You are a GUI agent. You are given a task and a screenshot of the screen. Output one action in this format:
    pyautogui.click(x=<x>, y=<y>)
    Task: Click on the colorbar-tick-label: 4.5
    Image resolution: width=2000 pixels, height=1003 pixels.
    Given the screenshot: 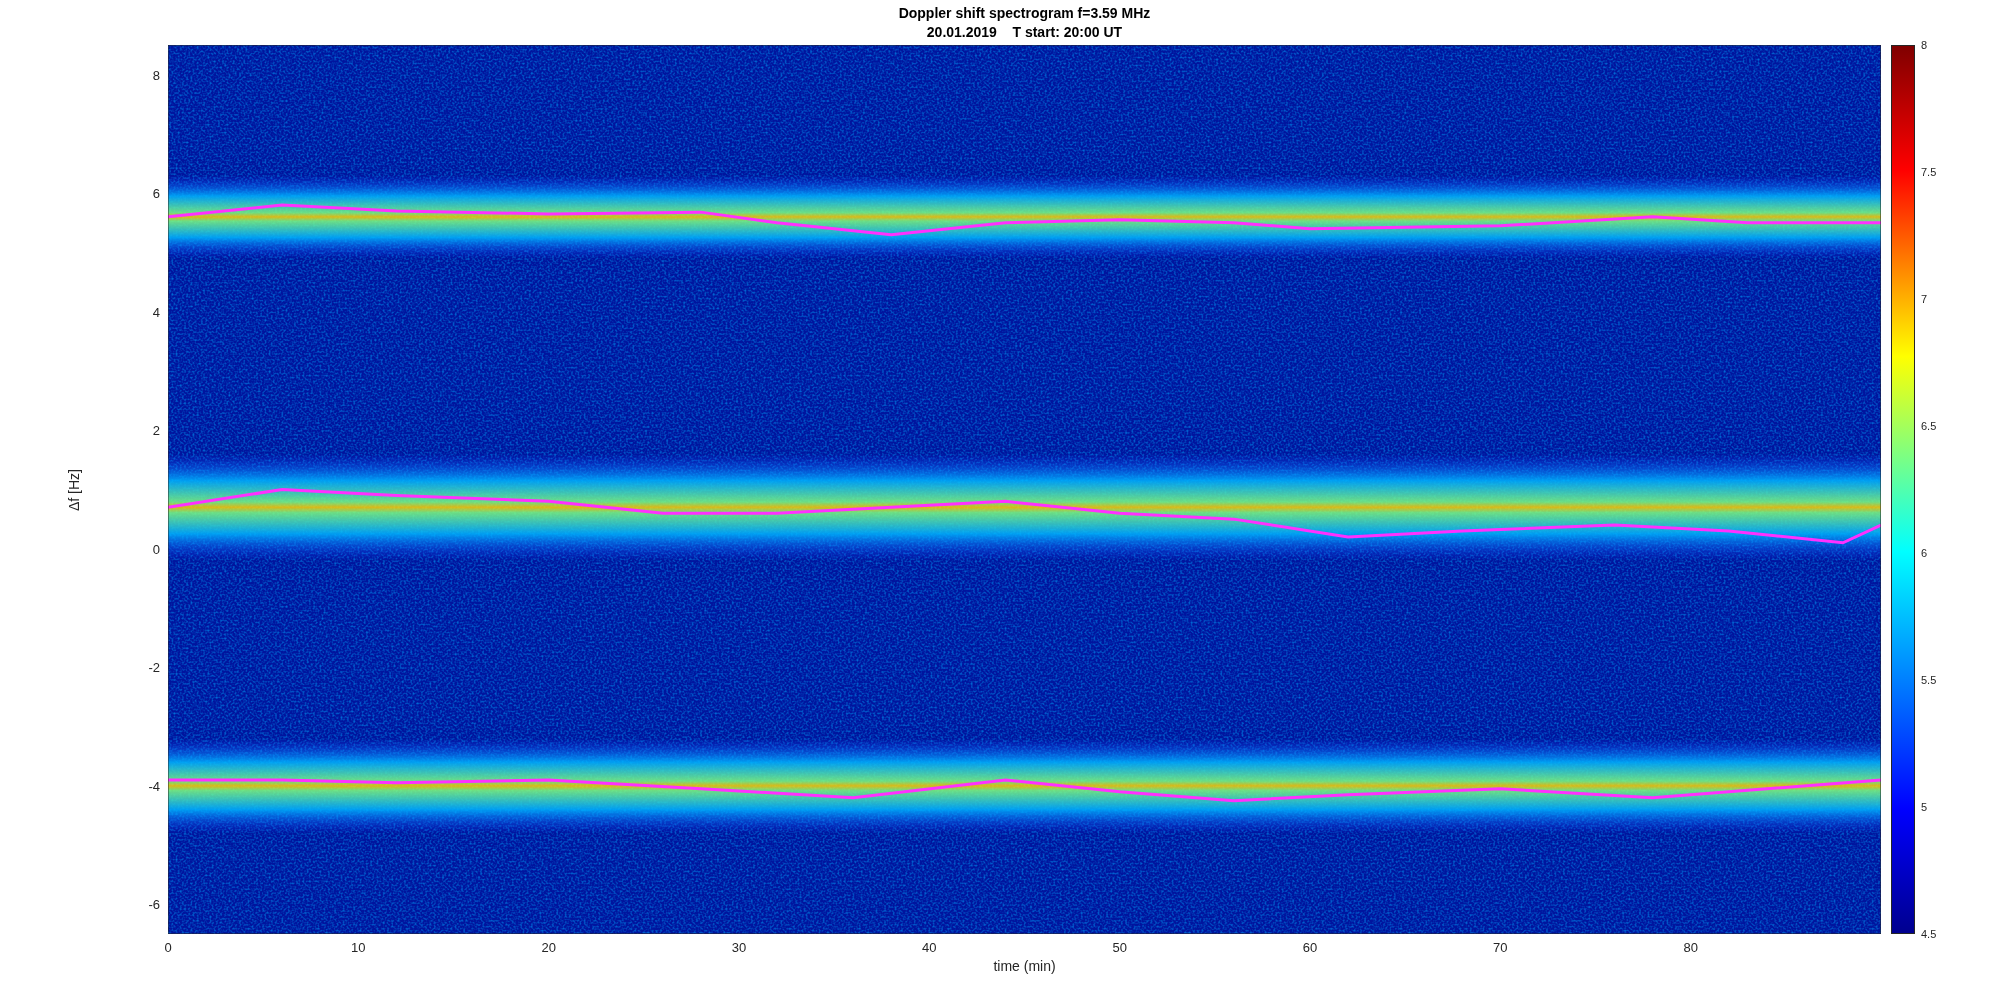 What is the action you would take?
    pyautogui.click(x=1929, y=934)
    